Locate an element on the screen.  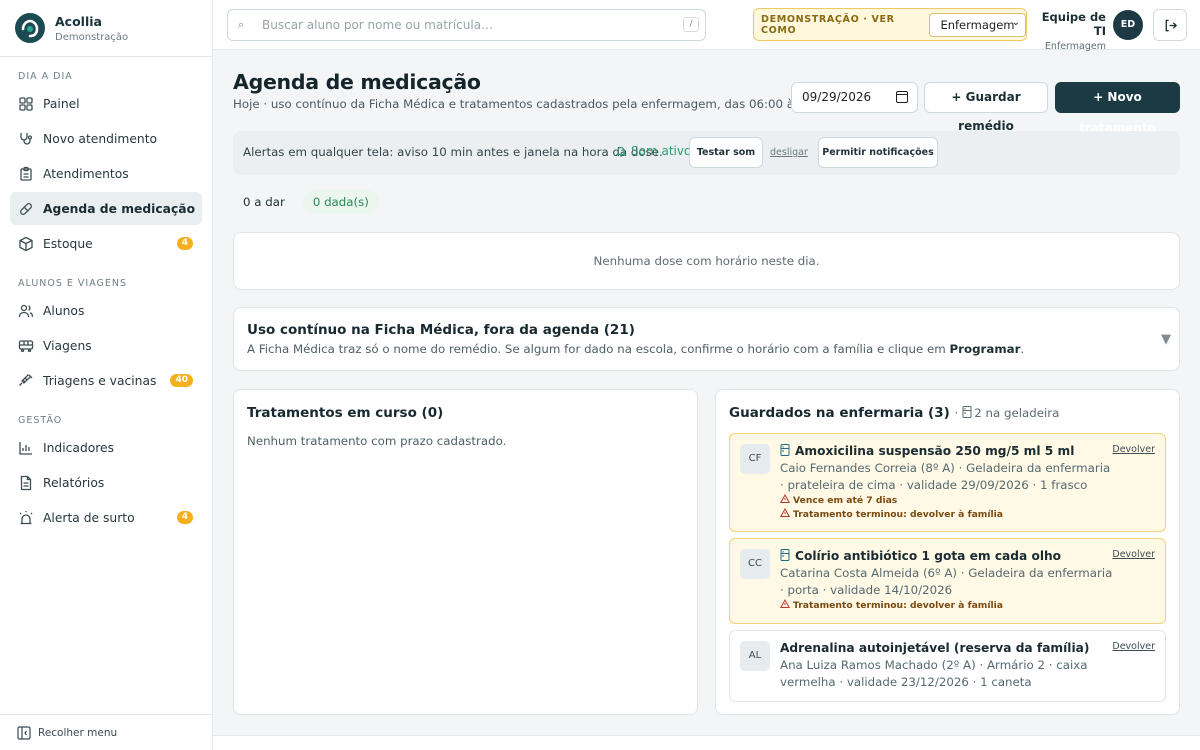
grid-icon is located at coordinates (26, 104).